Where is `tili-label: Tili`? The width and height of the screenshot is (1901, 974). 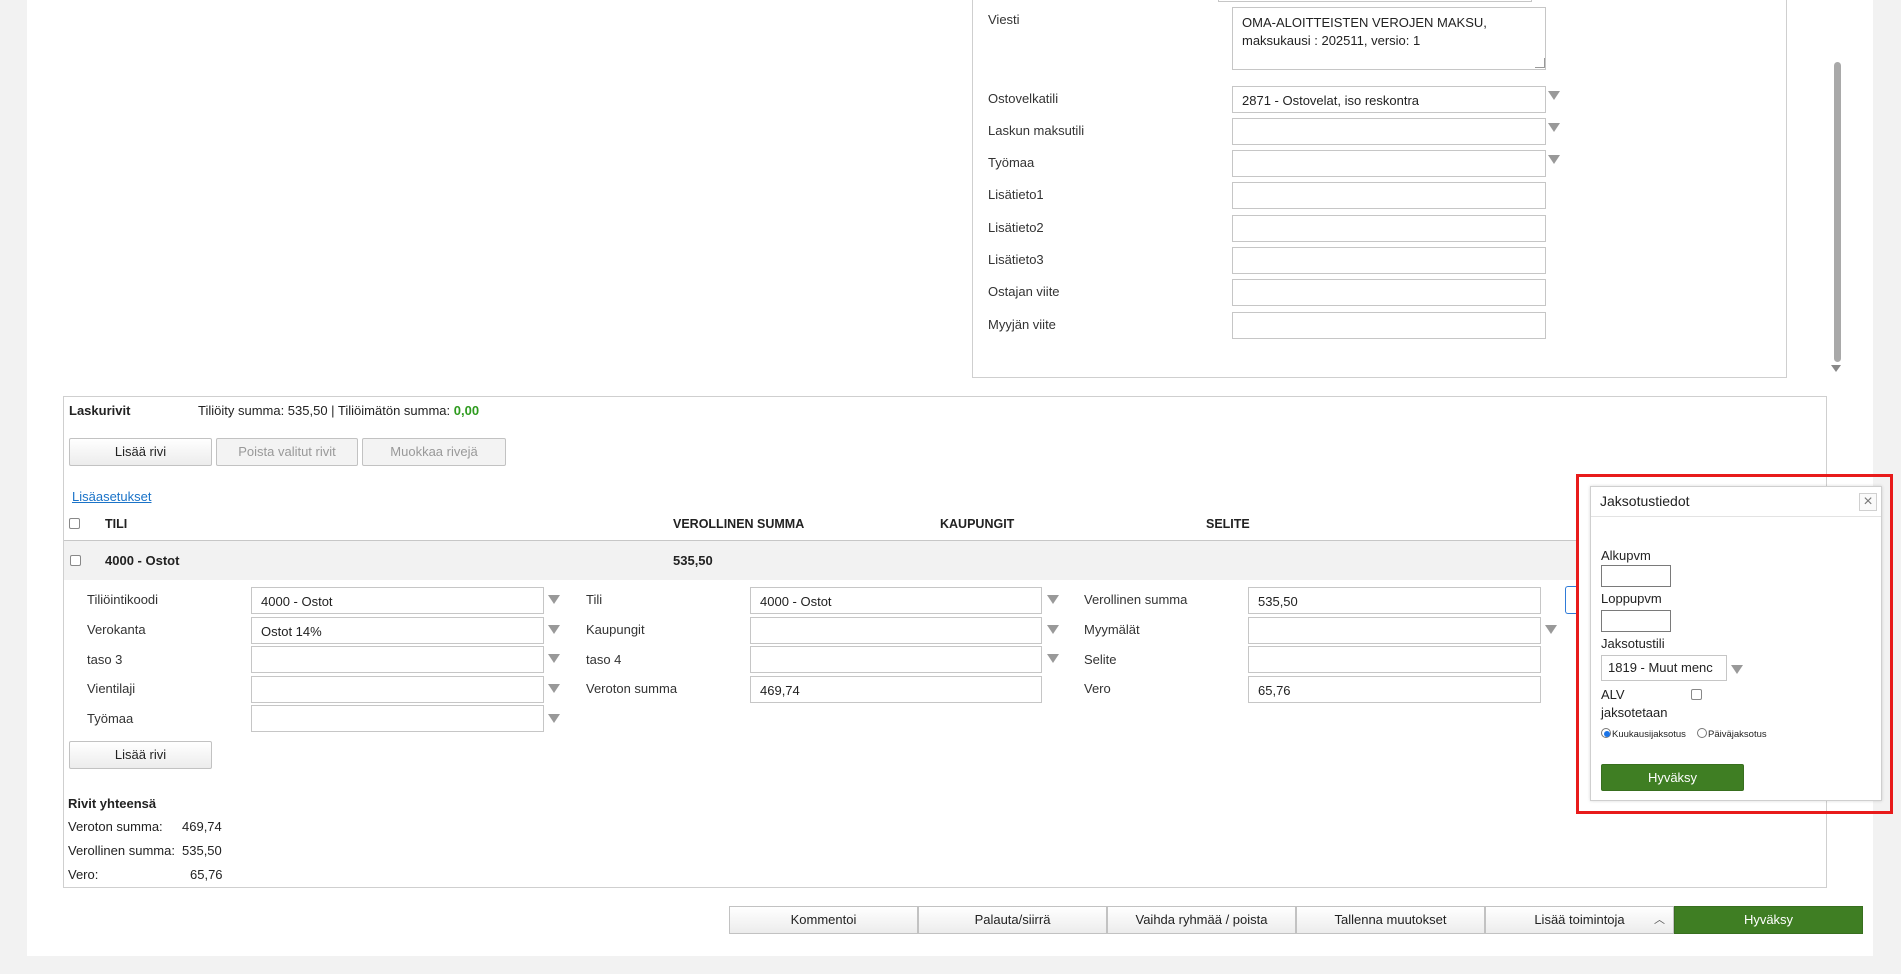 tili-label: Tili is located at coordinates (594, 599).